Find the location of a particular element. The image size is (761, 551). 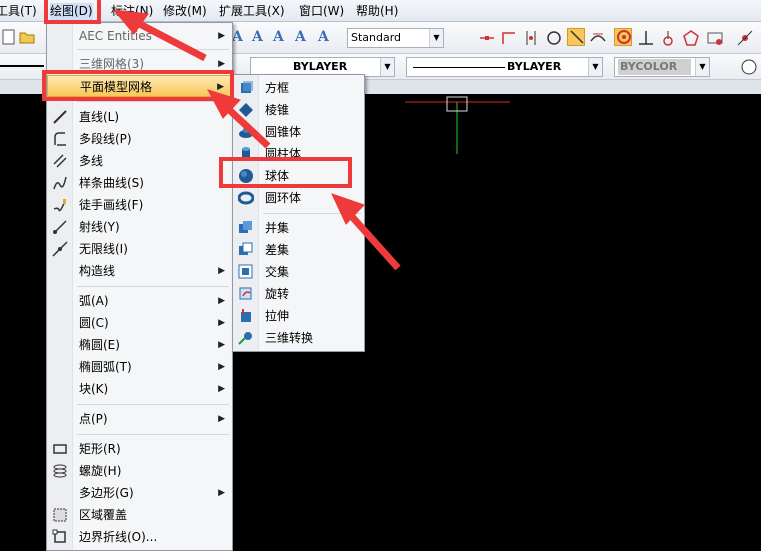

menu-item-rectangle: 矩形(R) is located at coordinates (139, 449).